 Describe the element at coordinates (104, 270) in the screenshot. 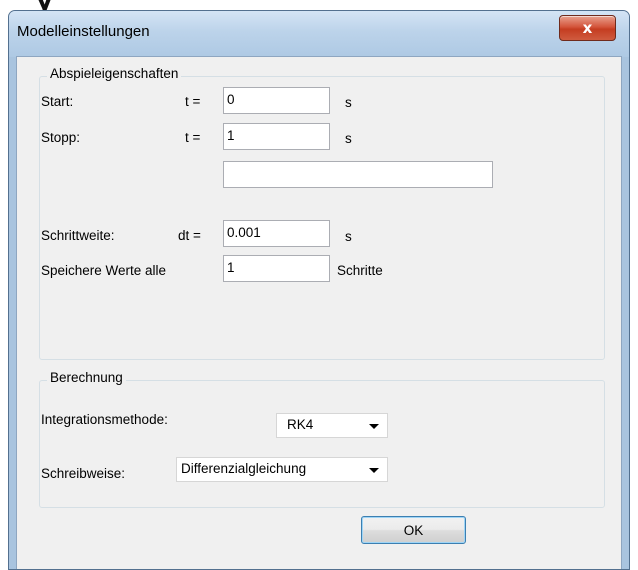

I see `save-interval-label: Speichere Werte alle` at that location.